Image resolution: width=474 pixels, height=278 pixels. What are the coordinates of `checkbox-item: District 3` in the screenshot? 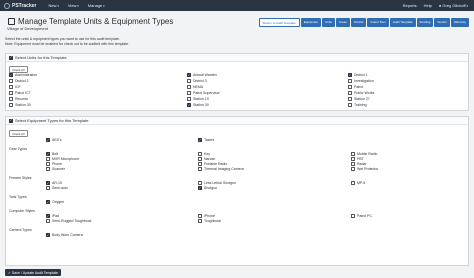 It's located at (197, 81).